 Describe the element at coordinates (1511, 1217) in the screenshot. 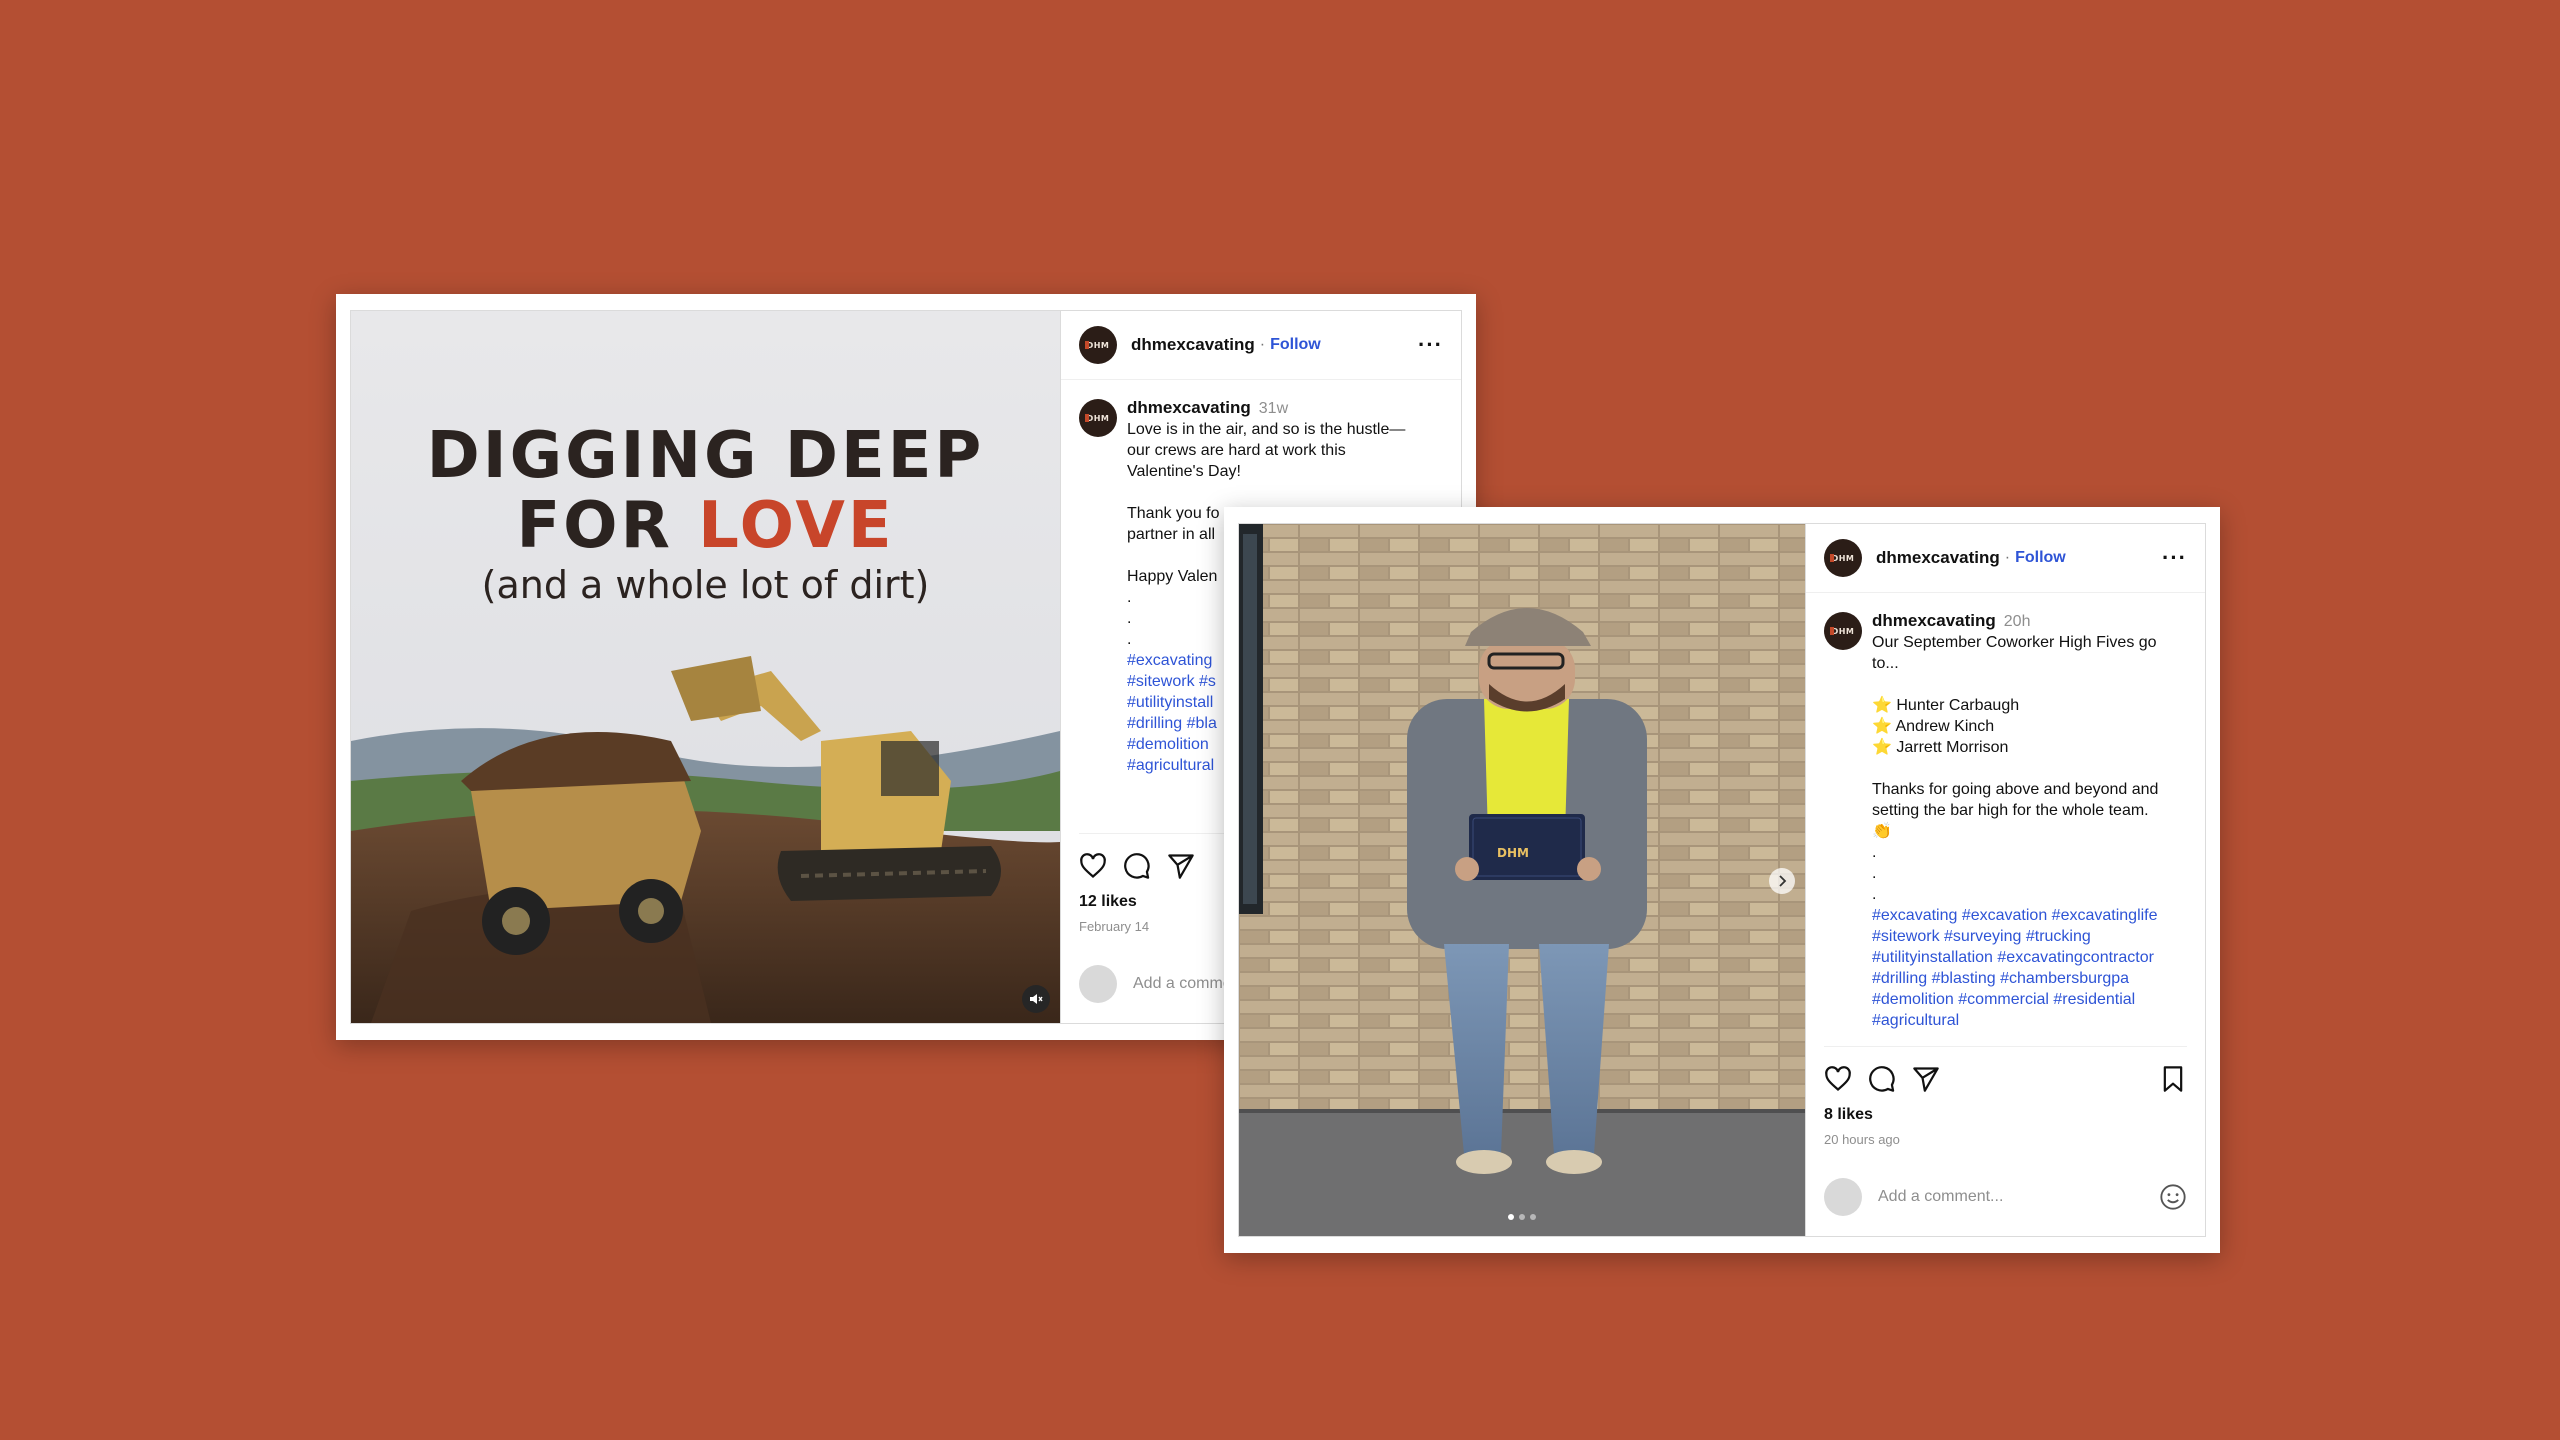

I see `carousel-dot-active` at that location.